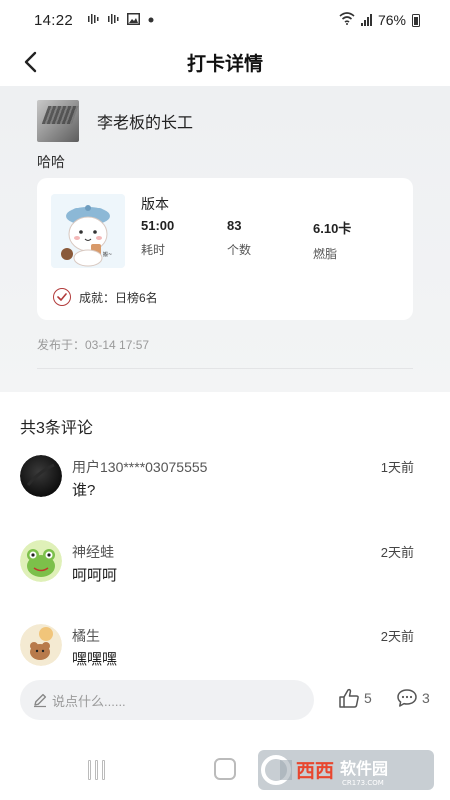 Image resolution: width=450 pixels, height=800 pixels. I want to click on sticker-image: 搬~, so click(88, 231).